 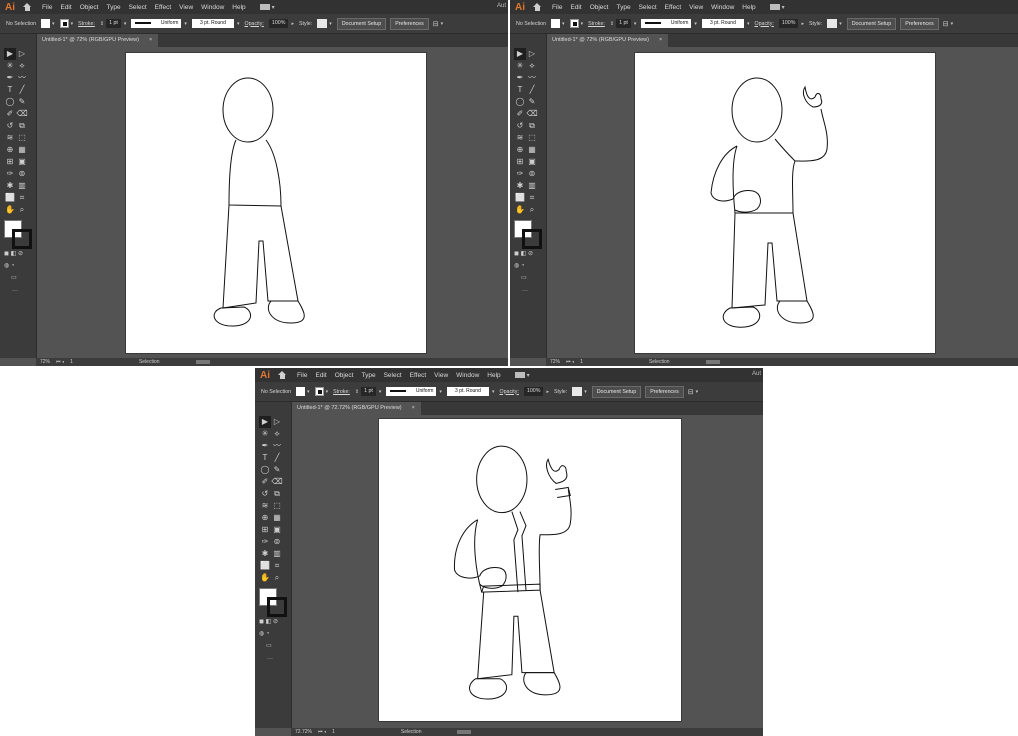 I want to click on menu-type: Type, so click(x=368, y=375).